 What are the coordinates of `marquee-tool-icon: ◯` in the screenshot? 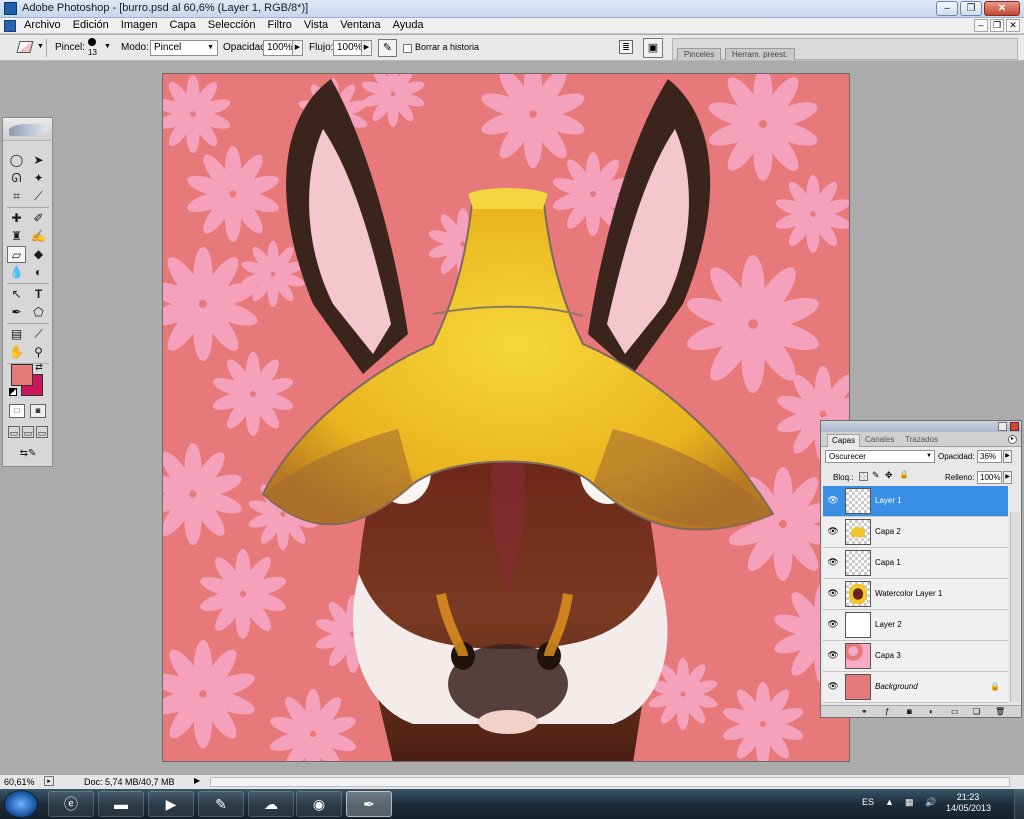 It's located at (16, 160).